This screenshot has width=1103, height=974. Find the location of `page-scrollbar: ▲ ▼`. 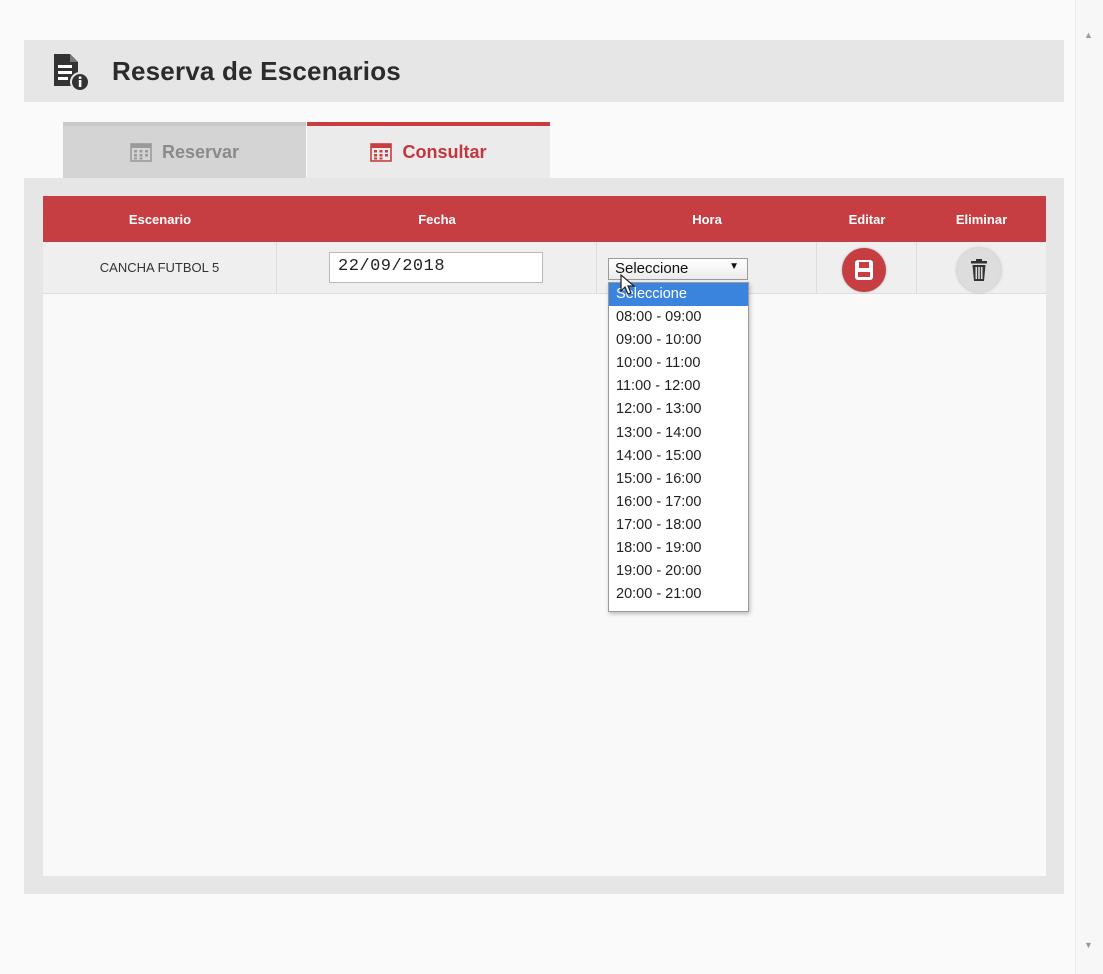

page-scrollbar: ▲ ▼ is located at coordinates (1089, 487).